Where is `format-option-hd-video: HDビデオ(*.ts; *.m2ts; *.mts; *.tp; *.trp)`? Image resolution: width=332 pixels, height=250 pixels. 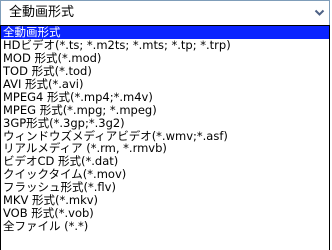
format-option-hd-video: HDビデオ(*.ts; *.m2ts; *.mts; *.tp; *.trp) is located at coordinates (165, 45).